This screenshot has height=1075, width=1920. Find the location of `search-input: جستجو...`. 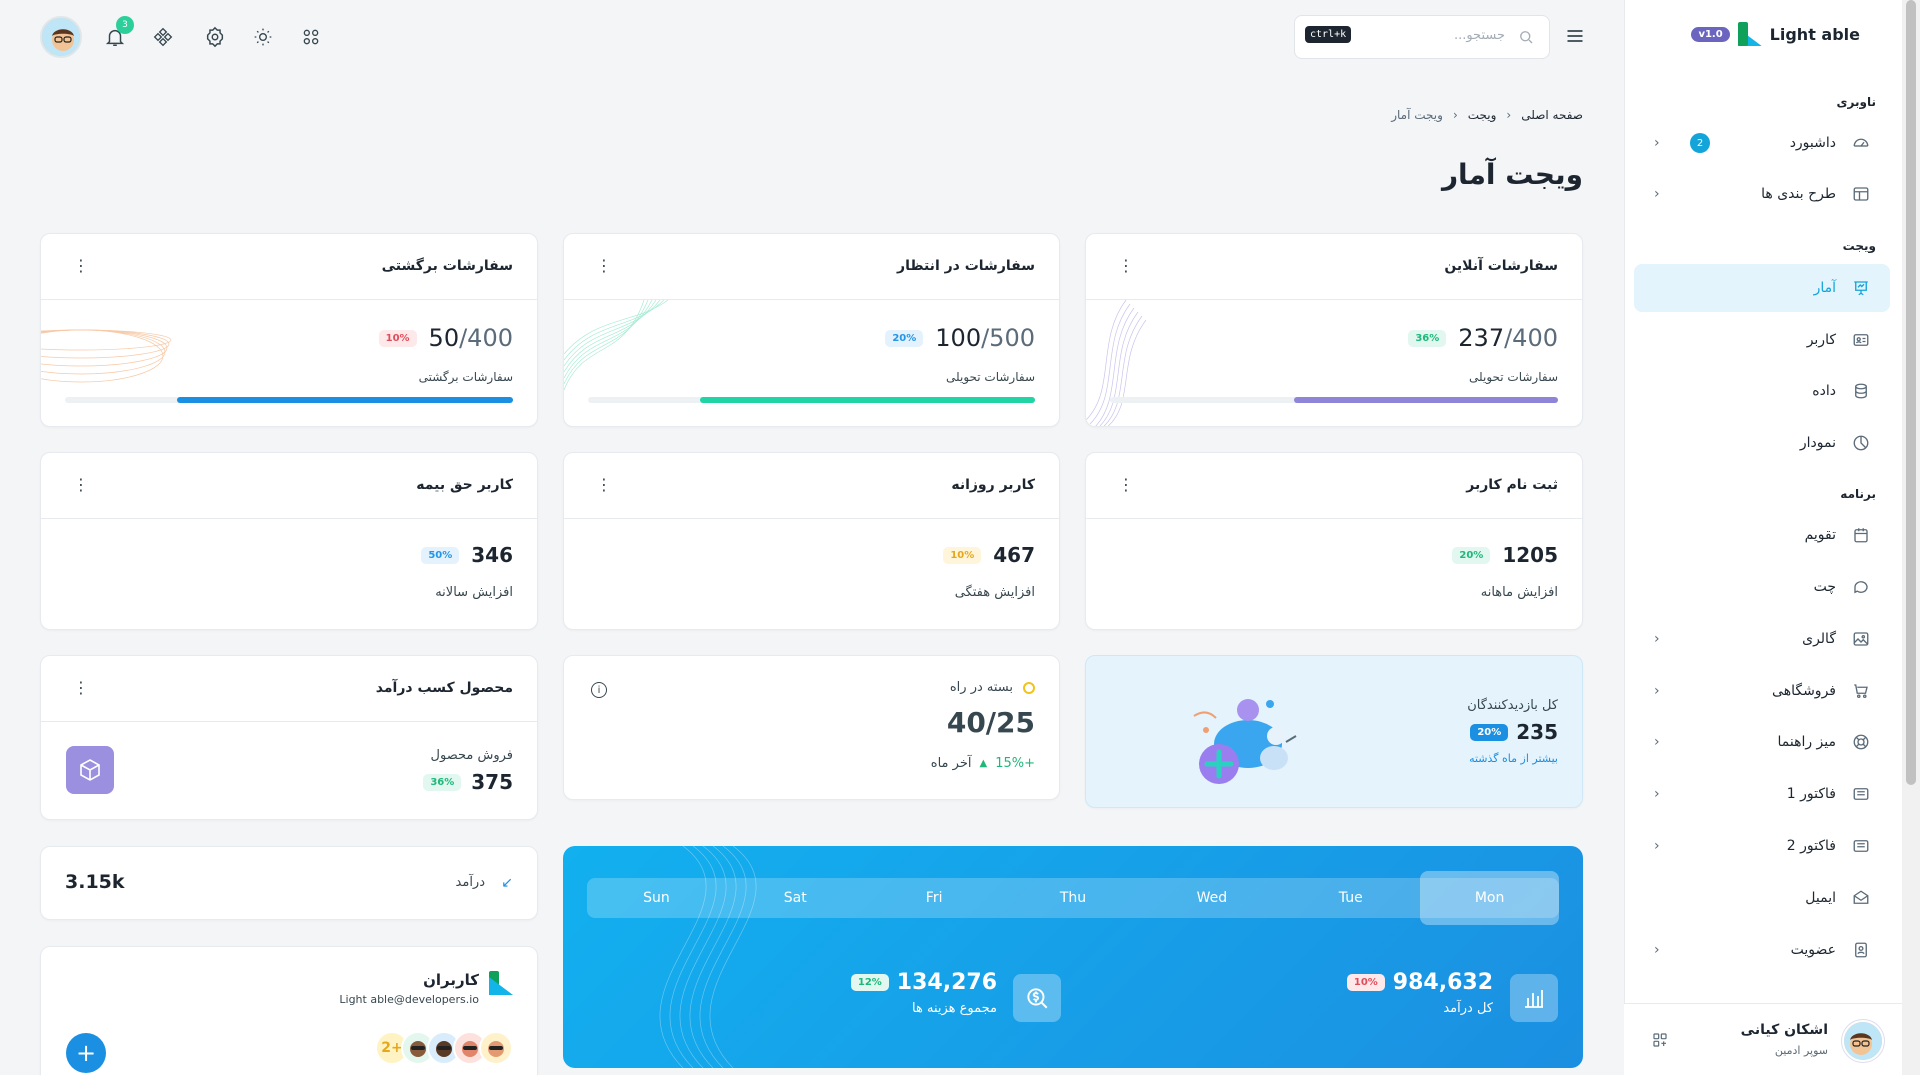

search-input: جستجو... is located at coordinates (1479, 35).